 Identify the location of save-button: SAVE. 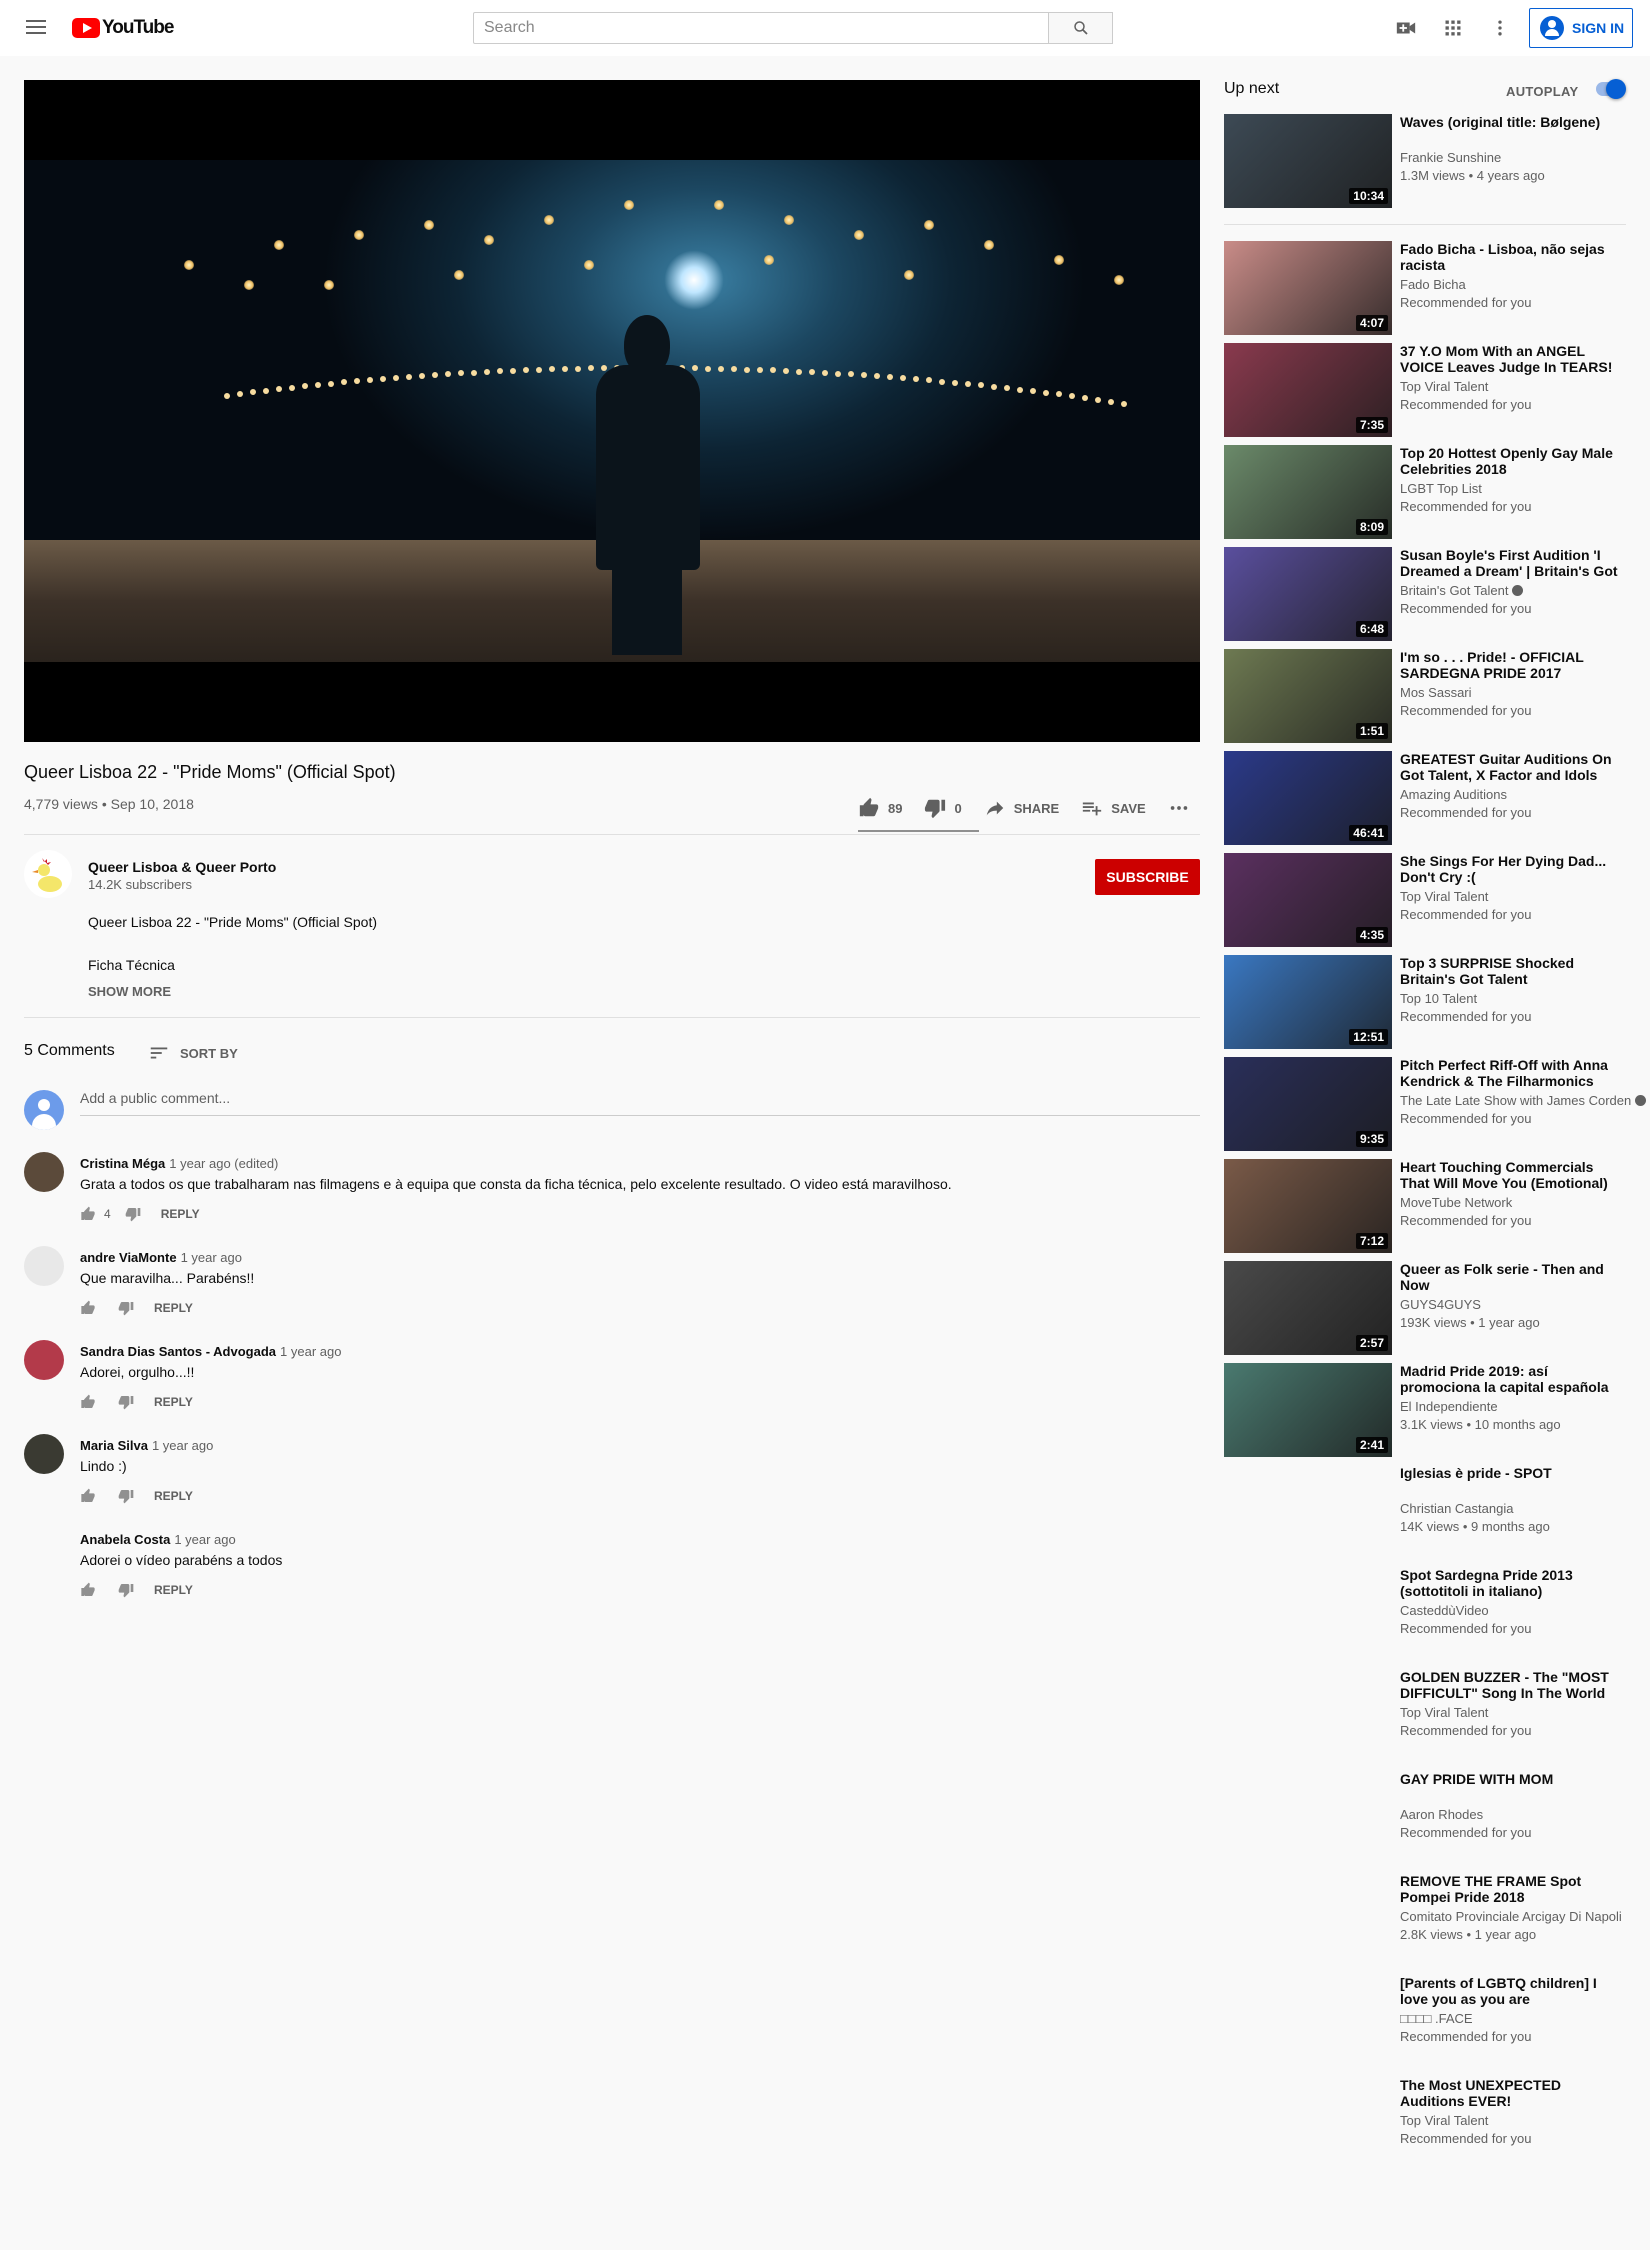
(1113, 808).